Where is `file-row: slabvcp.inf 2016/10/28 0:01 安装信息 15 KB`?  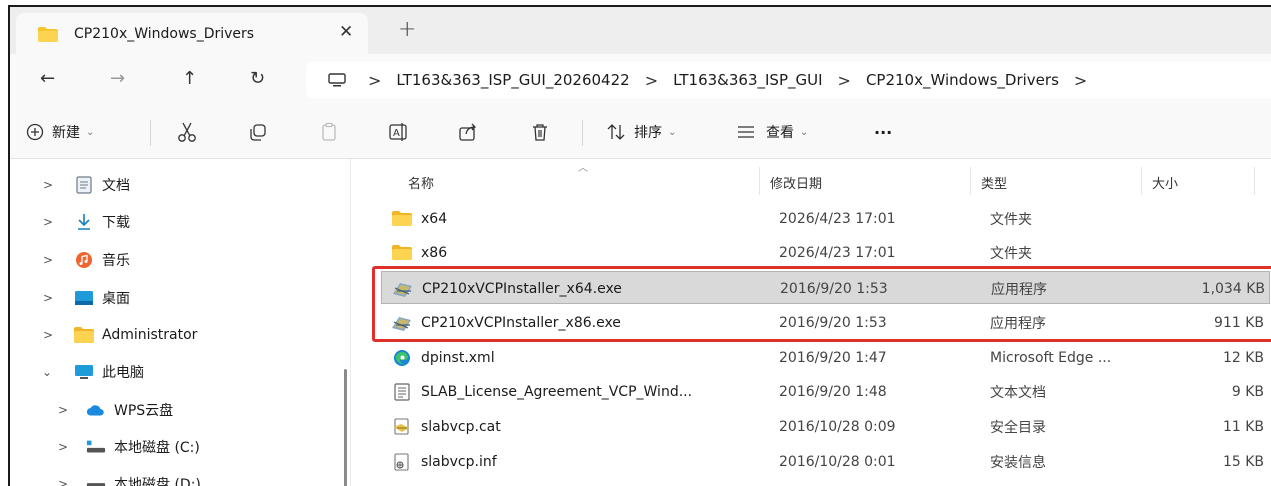 file-row: slabvcp.inf 2016/10/28 0:01 安装信息 15 KB is located at coordinates (825, 461).